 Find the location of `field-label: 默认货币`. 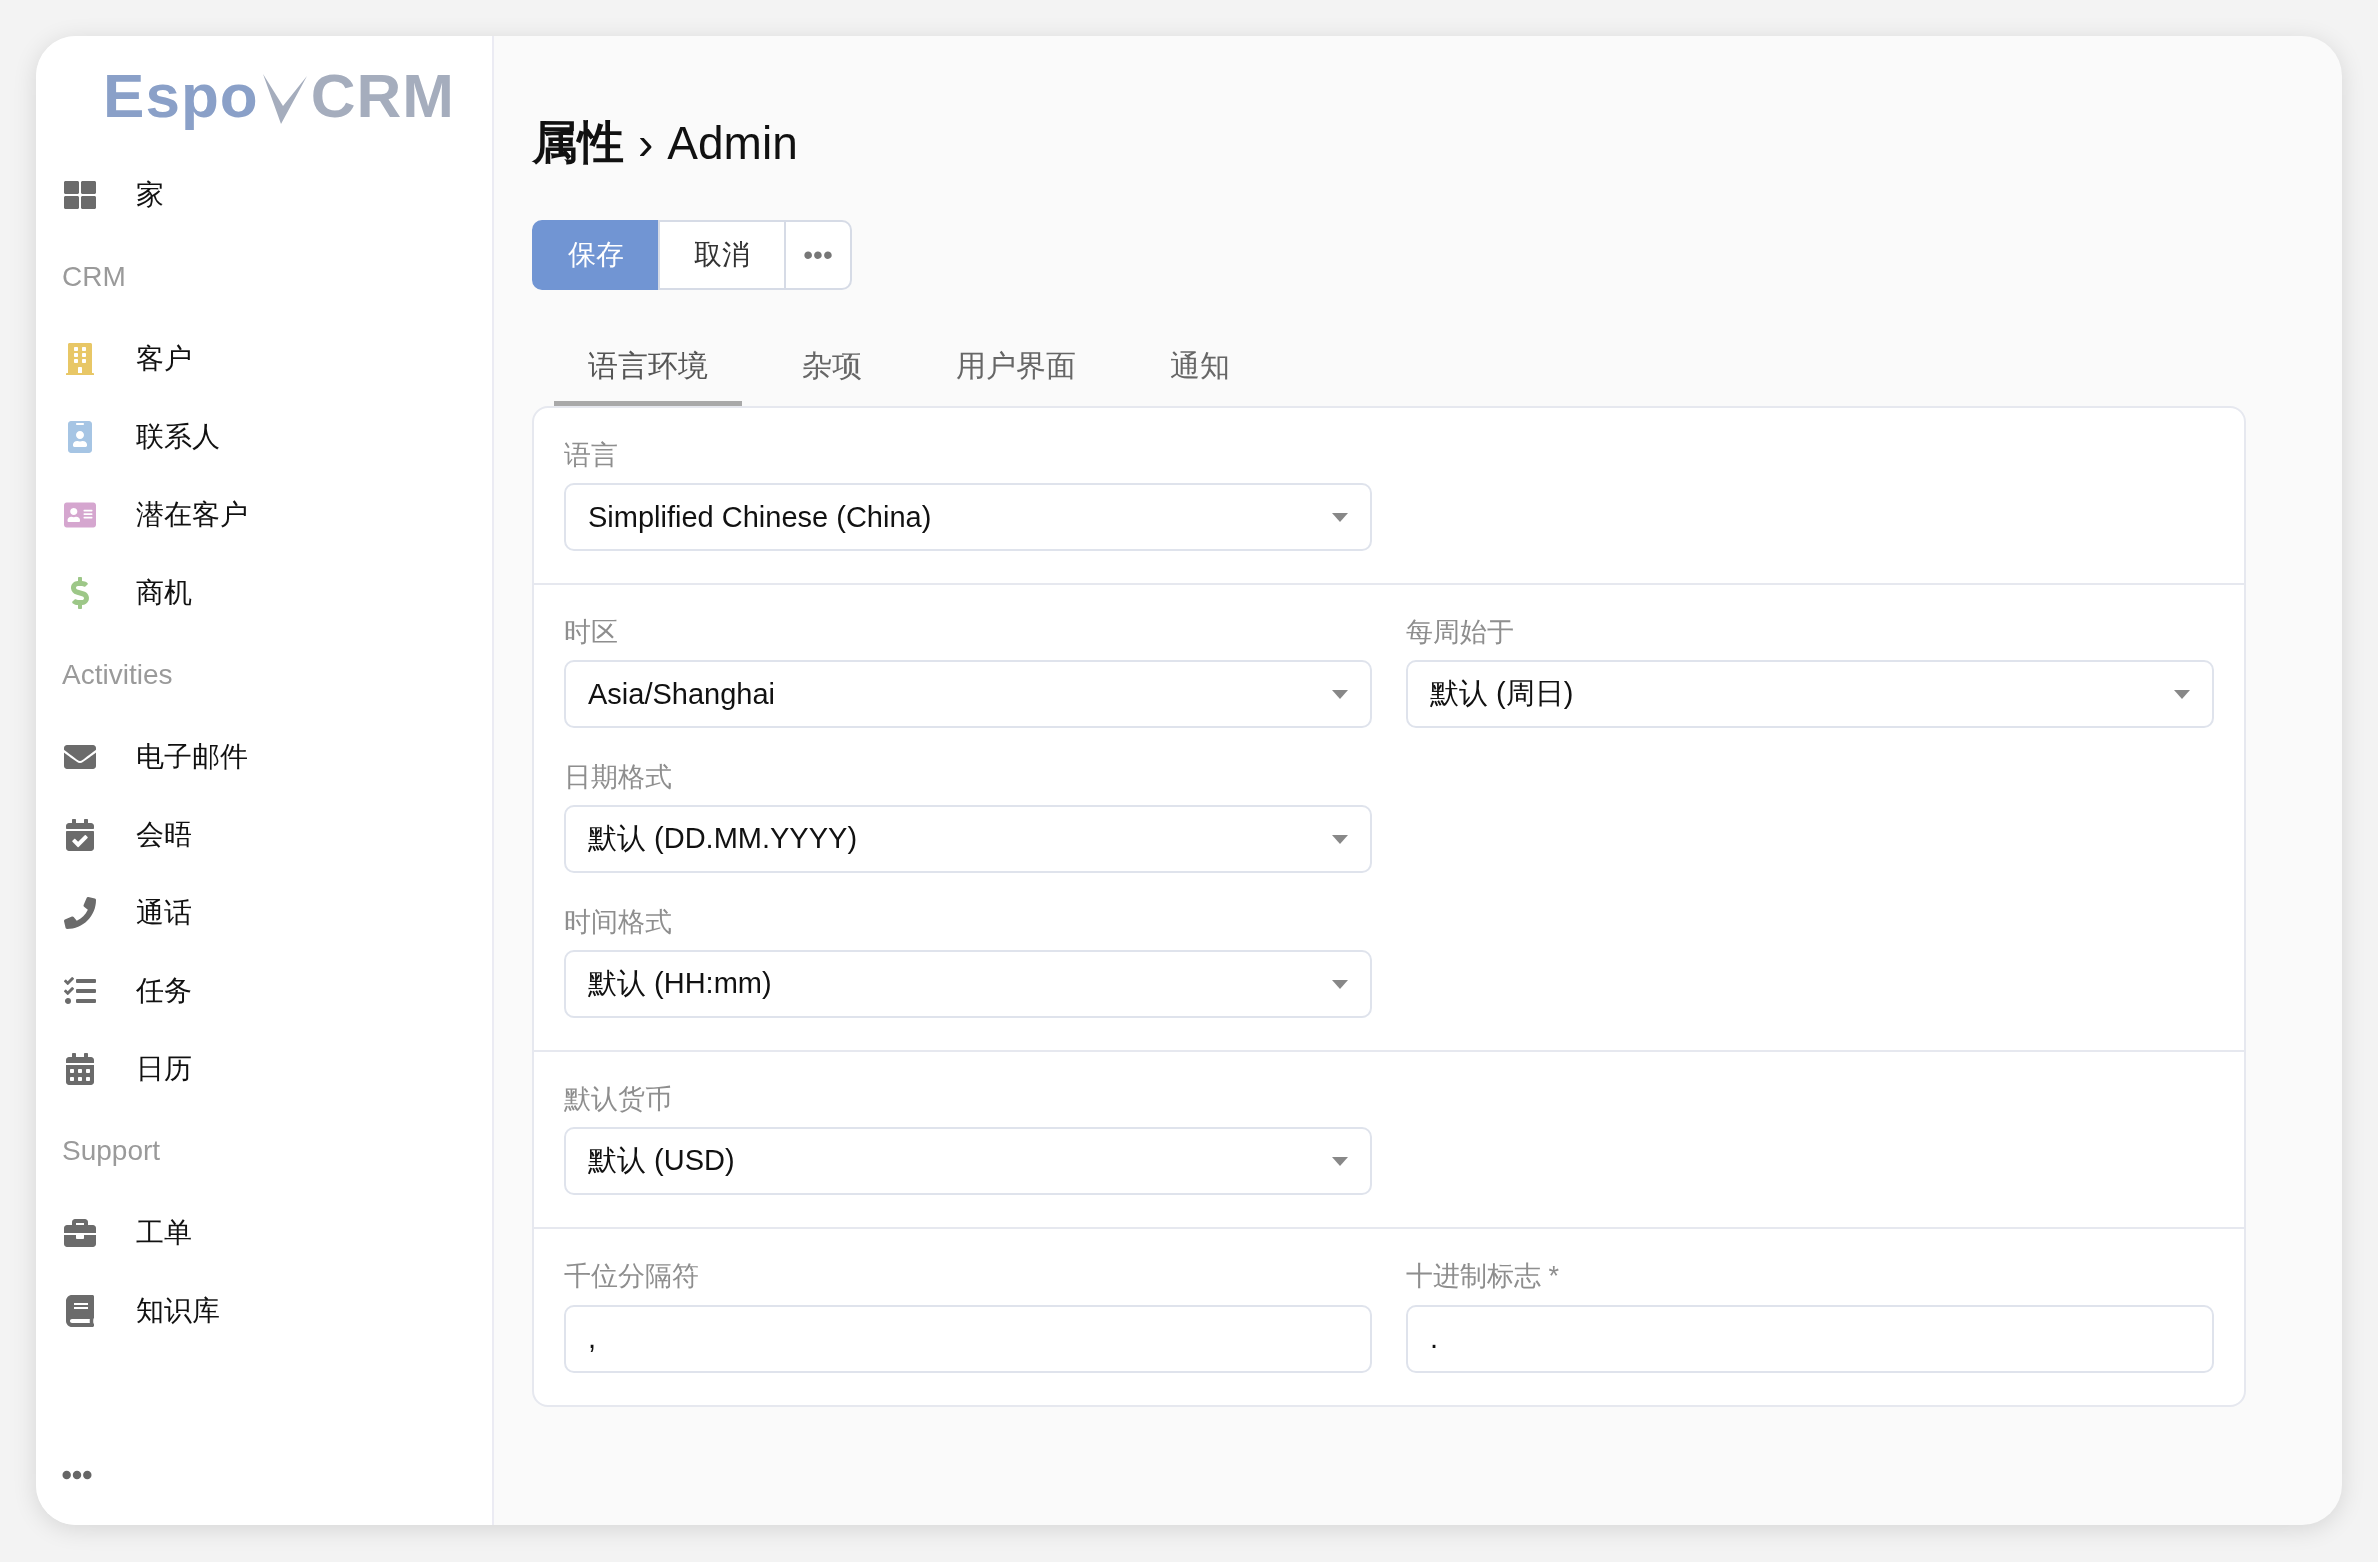

field-label: 默认货币 is located at coordinates (618, 1100).